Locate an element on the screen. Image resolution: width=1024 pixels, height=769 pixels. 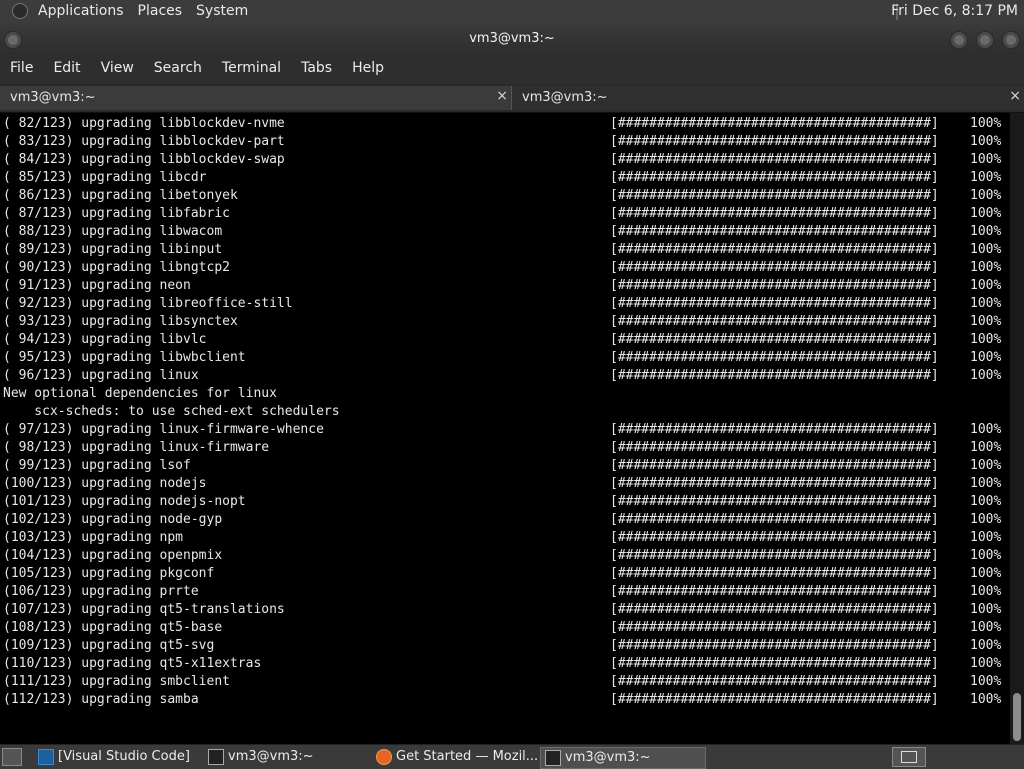
terminal-line: ( 91/123) upgrading neon is located at coordinates (97, 285).